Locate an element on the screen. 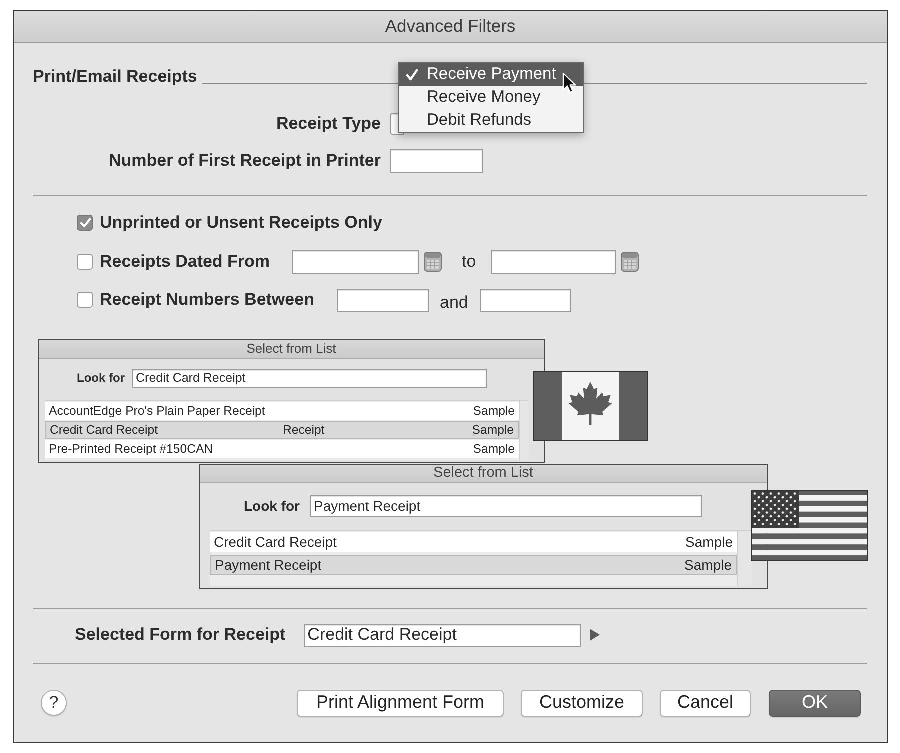  selected-form-field: Credit Card Receipt is located at coordinates (442, 635).